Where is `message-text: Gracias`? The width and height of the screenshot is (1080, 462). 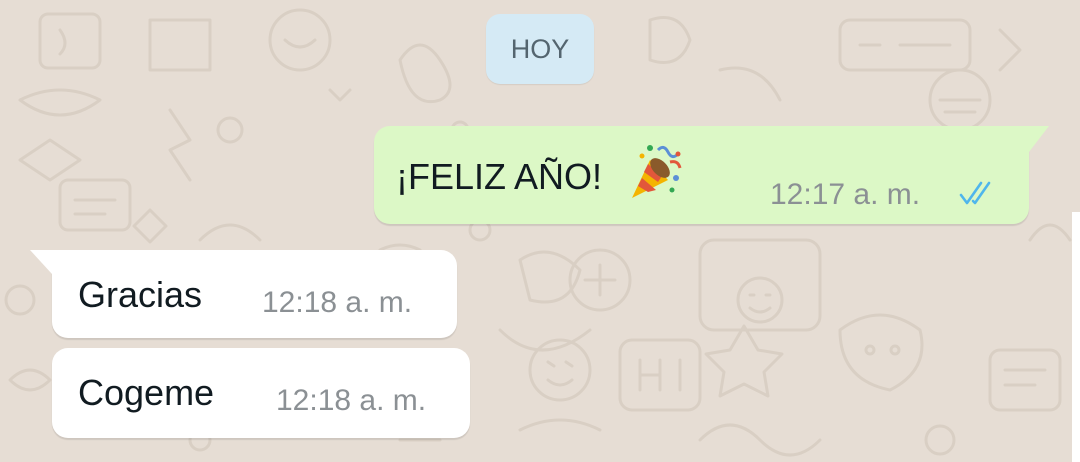
message-text: Gracias is located at coordinates (140, 294).